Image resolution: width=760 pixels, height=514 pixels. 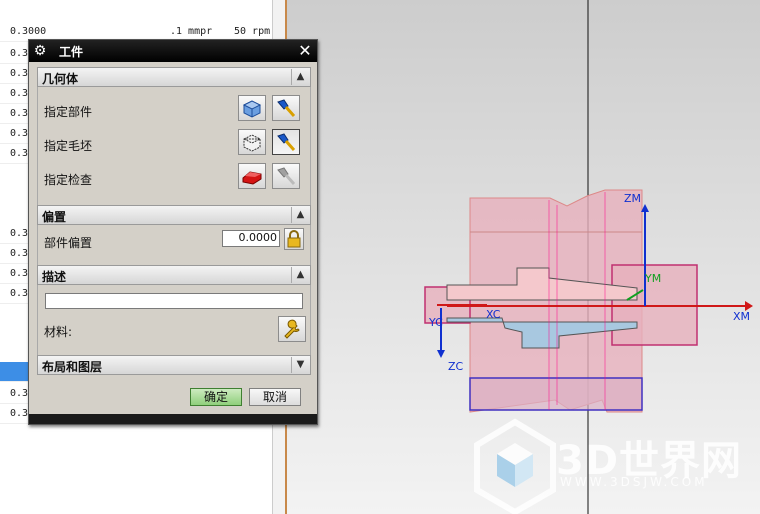 What do you see at coordinates (174, 77) in the screenshot?
I see `section-geometry-header: 几何体 ▲` at bounding box center [174, 77].